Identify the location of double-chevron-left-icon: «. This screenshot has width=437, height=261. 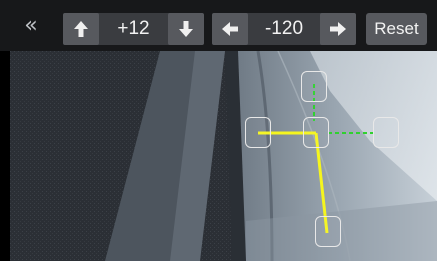
(31, 25).